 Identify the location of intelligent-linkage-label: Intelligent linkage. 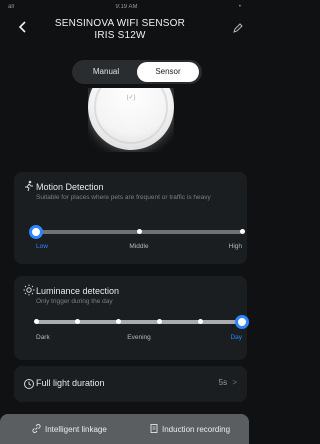
(76, 429).